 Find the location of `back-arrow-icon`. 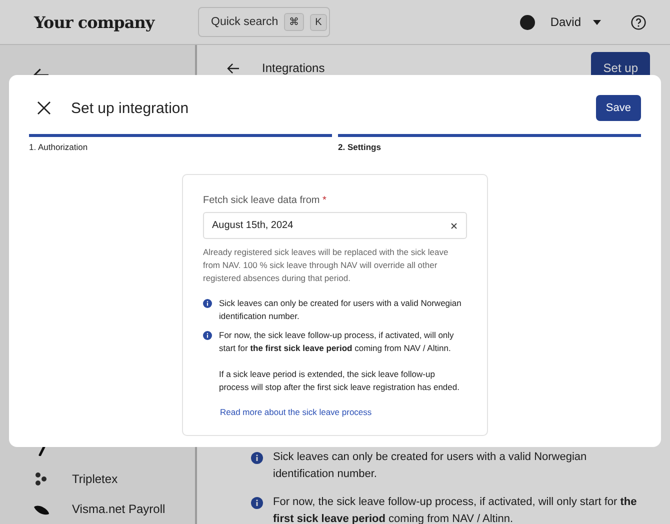

back-arrow-icon is located at coordinates (233, 68).